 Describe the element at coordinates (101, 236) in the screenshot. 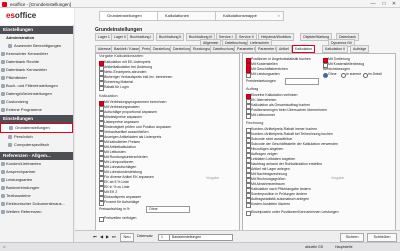

I see `prev-record-icon: ◀` at that location.